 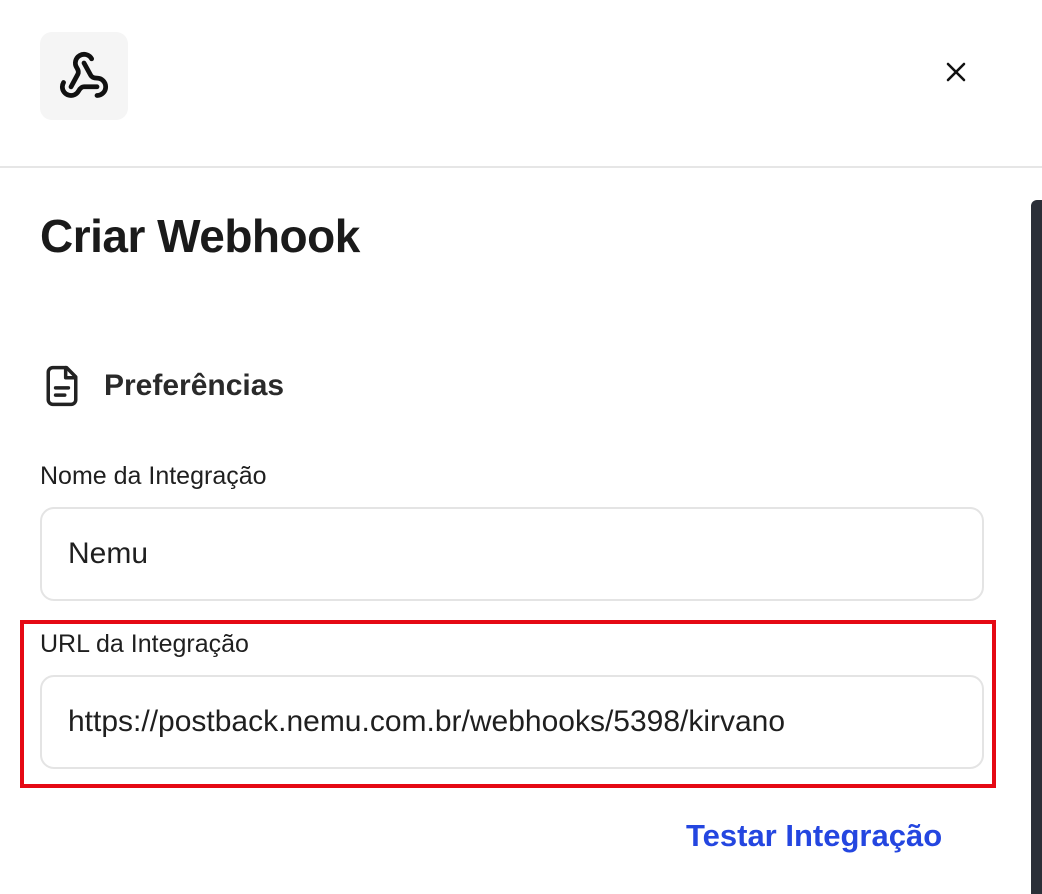 I want to click on page-title: Criar Webhook, so click(x=200, y=236).